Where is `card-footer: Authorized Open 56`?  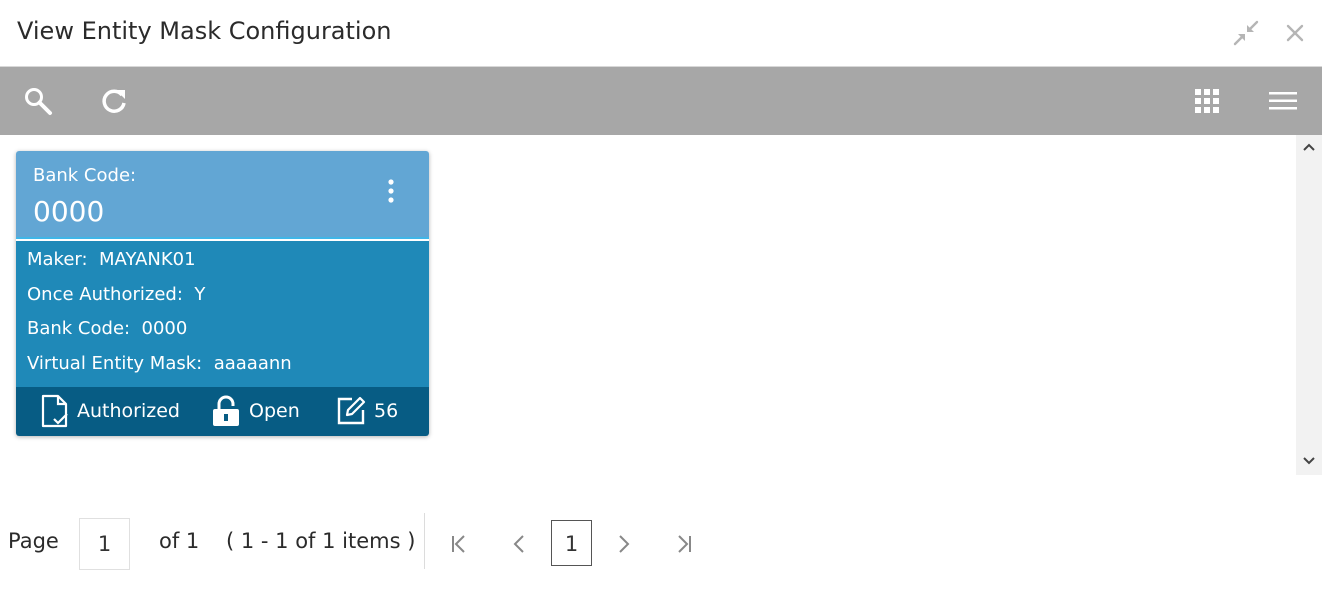
card-footer: Authorized Open 56 is located at coordinates (222, 411).